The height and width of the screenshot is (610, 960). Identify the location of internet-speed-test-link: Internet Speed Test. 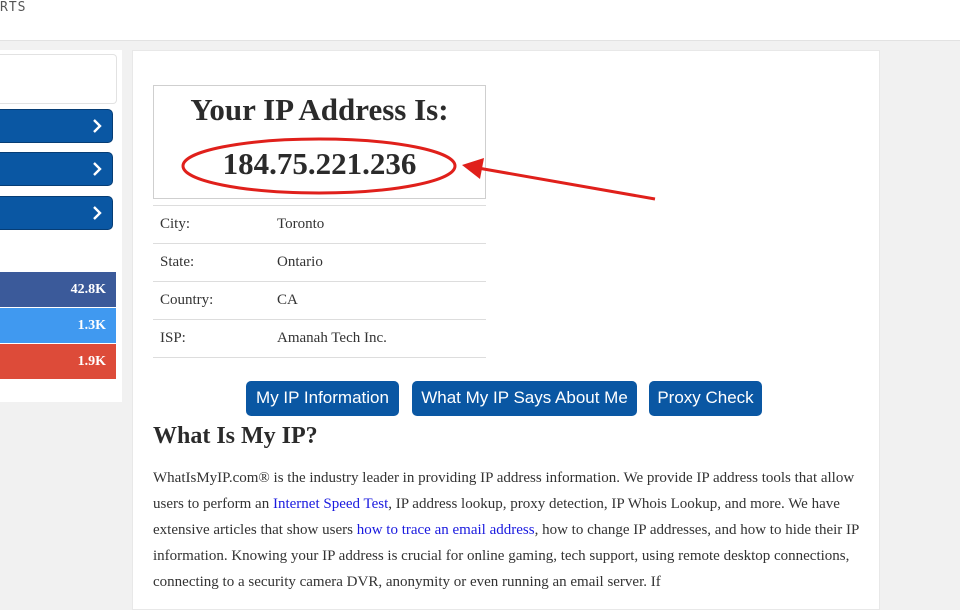
(330, 504).